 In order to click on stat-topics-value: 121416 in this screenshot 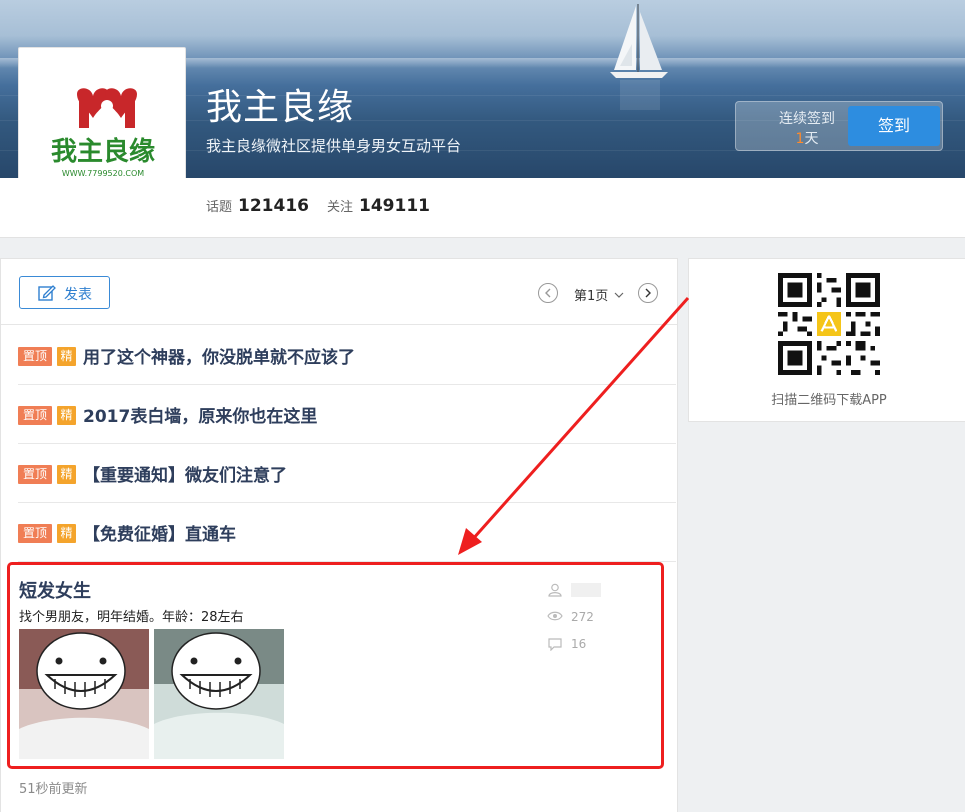, I will do `click(273, 206)`.